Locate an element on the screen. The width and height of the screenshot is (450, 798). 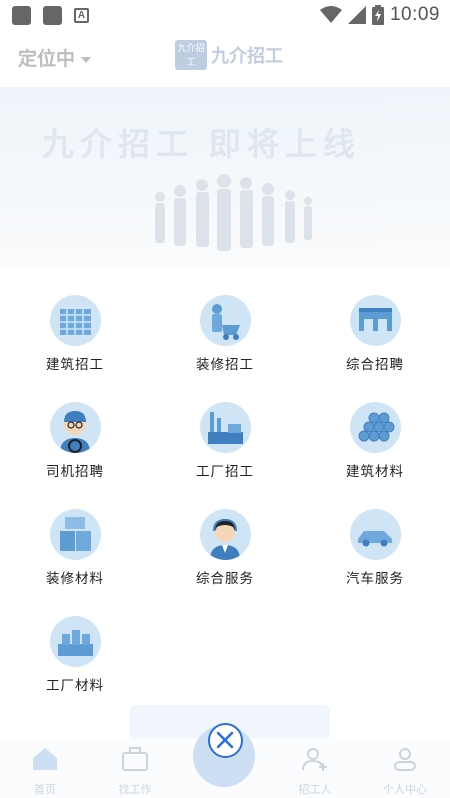
briefcase-icon is located at coordinates (135, 759).